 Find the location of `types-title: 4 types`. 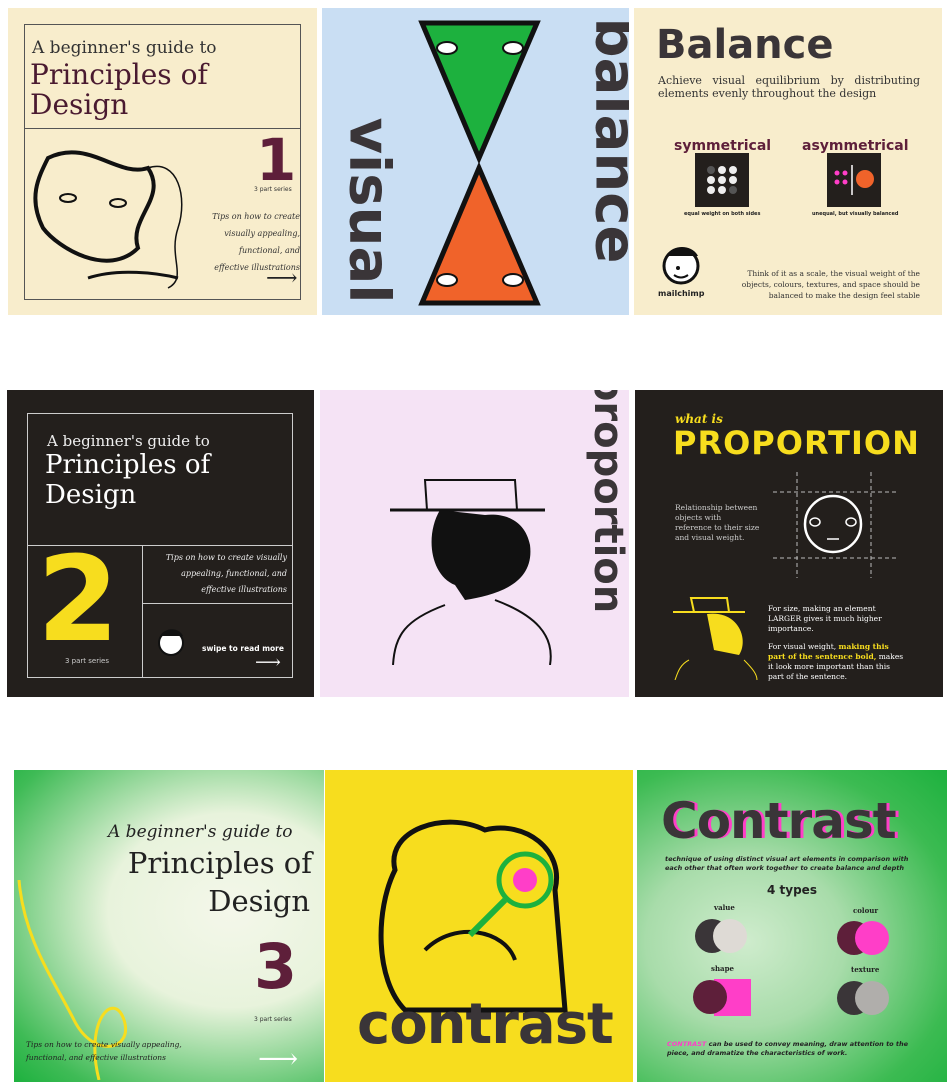

types-title: 4 types is located at coordinates (792, 890).